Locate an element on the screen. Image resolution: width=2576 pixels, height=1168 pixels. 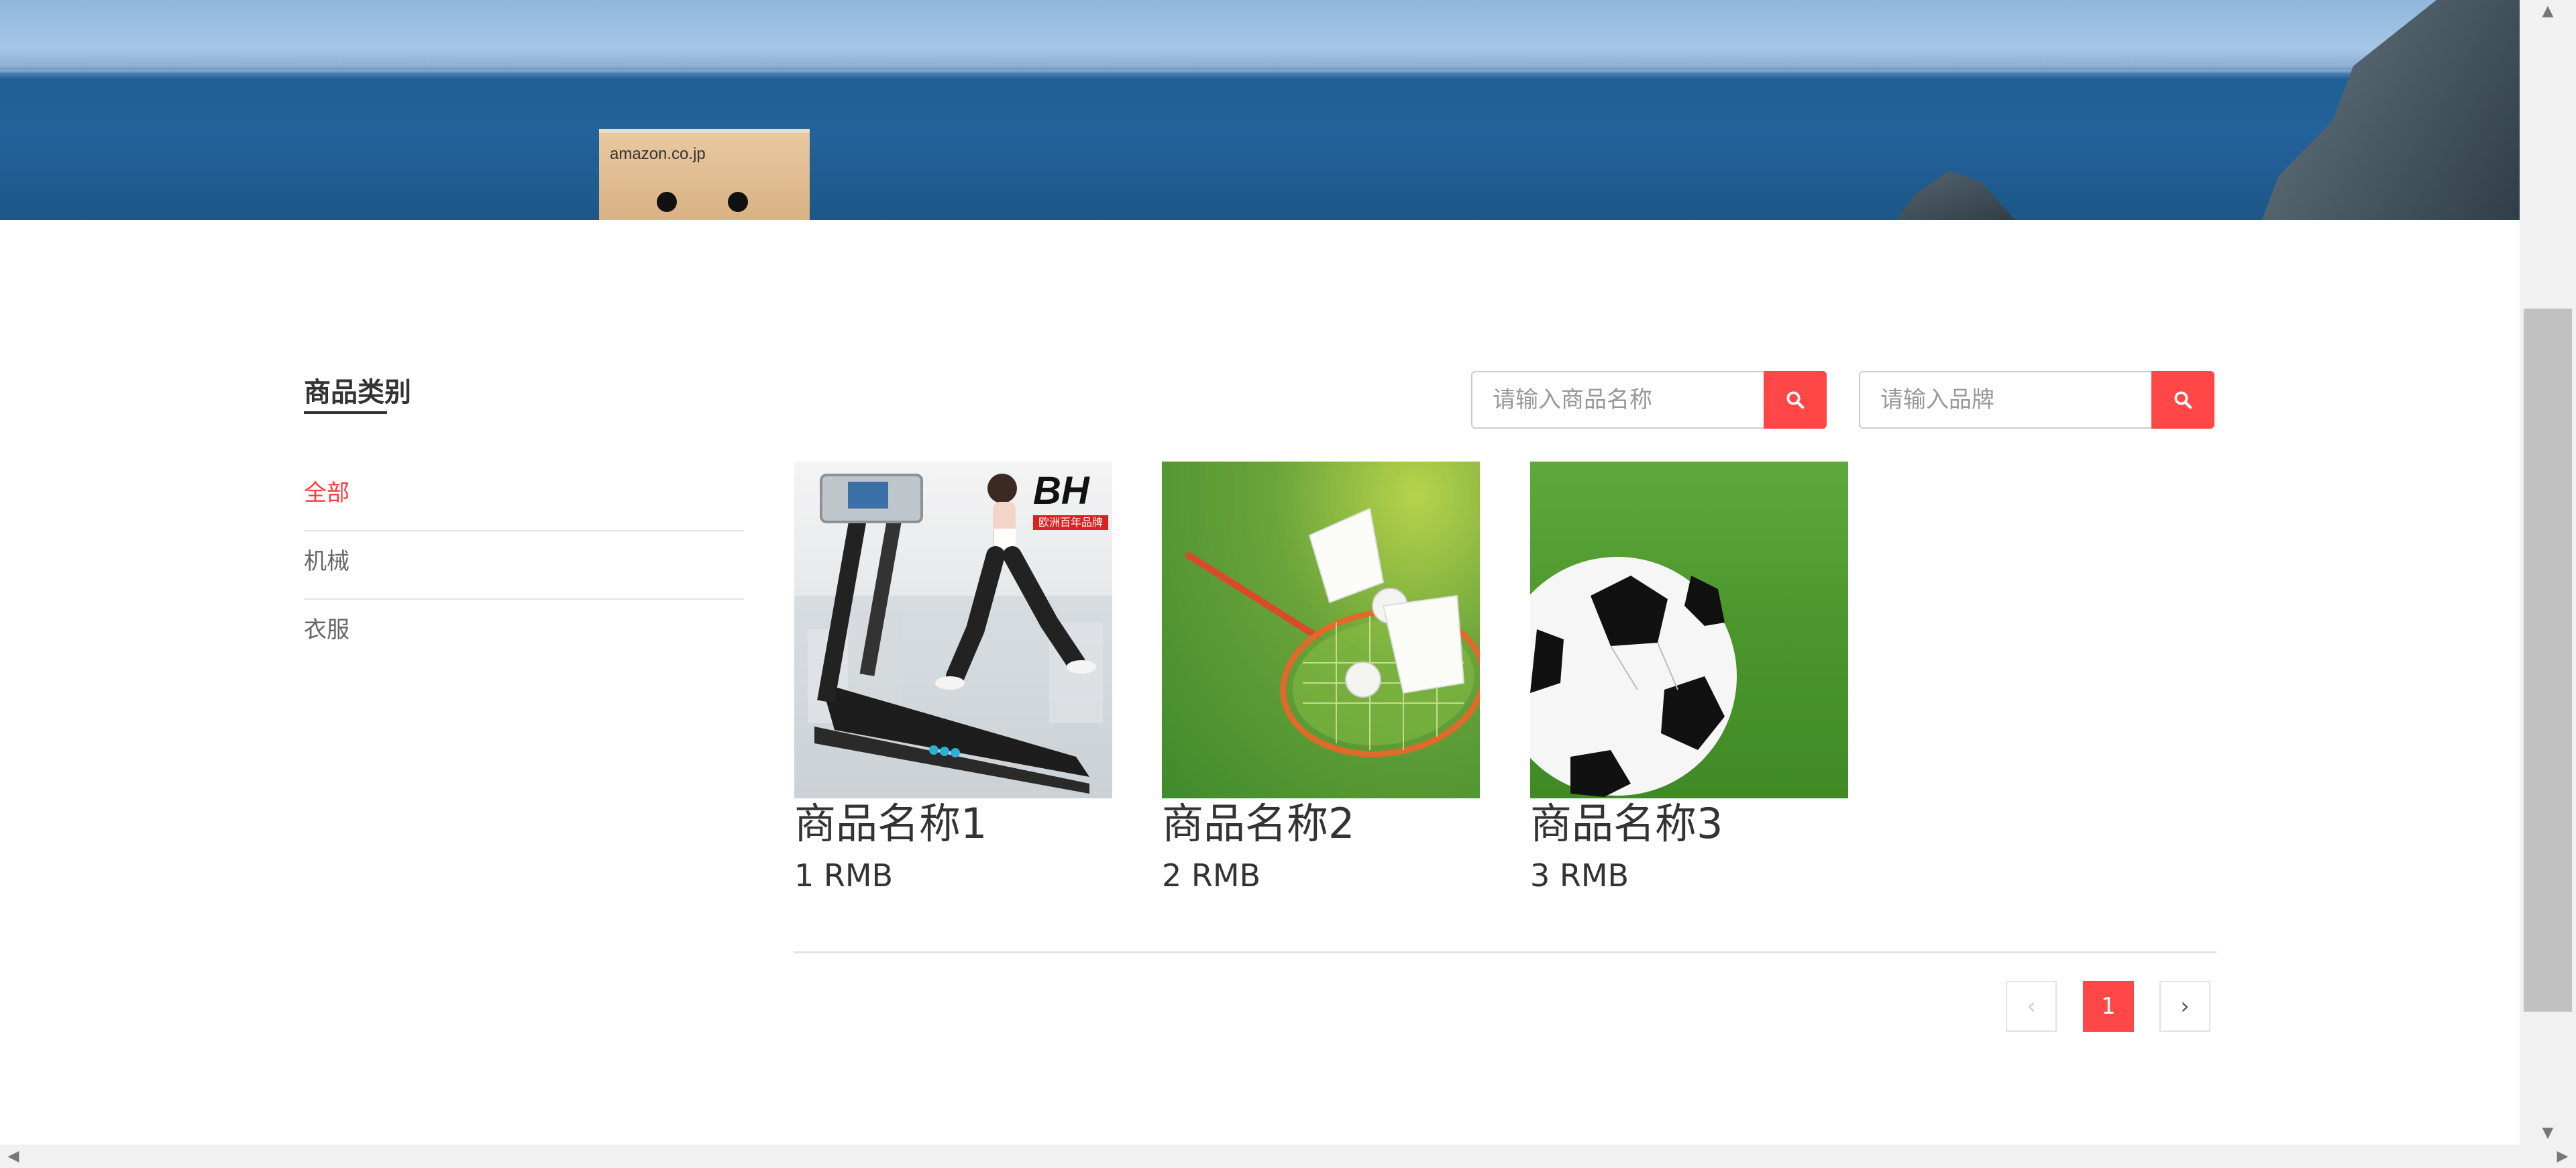
category-list: 全部 机械 衣服 is located at coordinates (524, 565).